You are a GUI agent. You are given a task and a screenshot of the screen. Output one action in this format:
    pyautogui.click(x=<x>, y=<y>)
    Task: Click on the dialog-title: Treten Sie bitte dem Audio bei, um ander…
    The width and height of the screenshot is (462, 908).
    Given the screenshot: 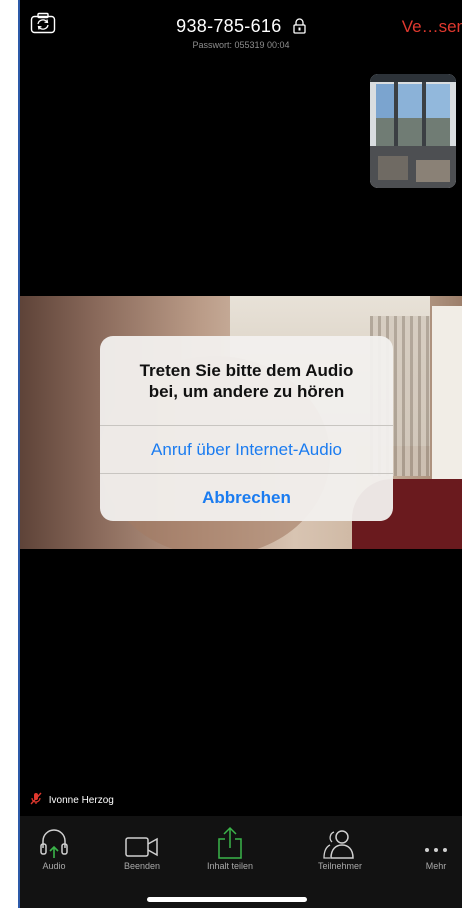 What is the action you would take?
    pyautogui.click(x=246, y=381)
    